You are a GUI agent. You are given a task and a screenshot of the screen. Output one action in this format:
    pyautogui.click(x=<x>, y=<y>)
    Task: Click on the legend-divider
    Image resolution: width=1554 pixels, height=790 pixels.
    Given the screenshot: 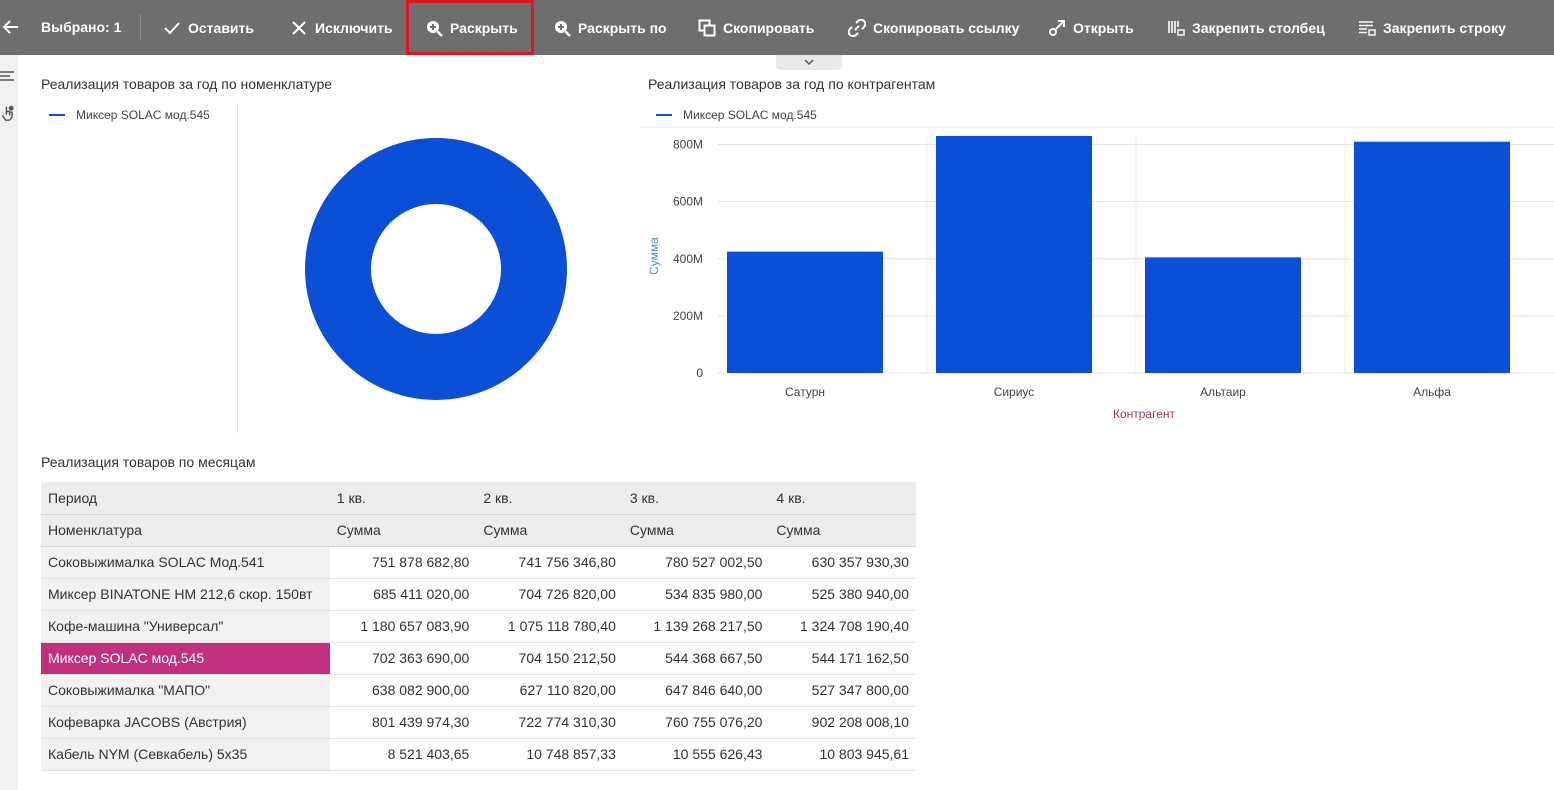 What is the action you would take?
    pyautogui.click(x=237, y=268)
    